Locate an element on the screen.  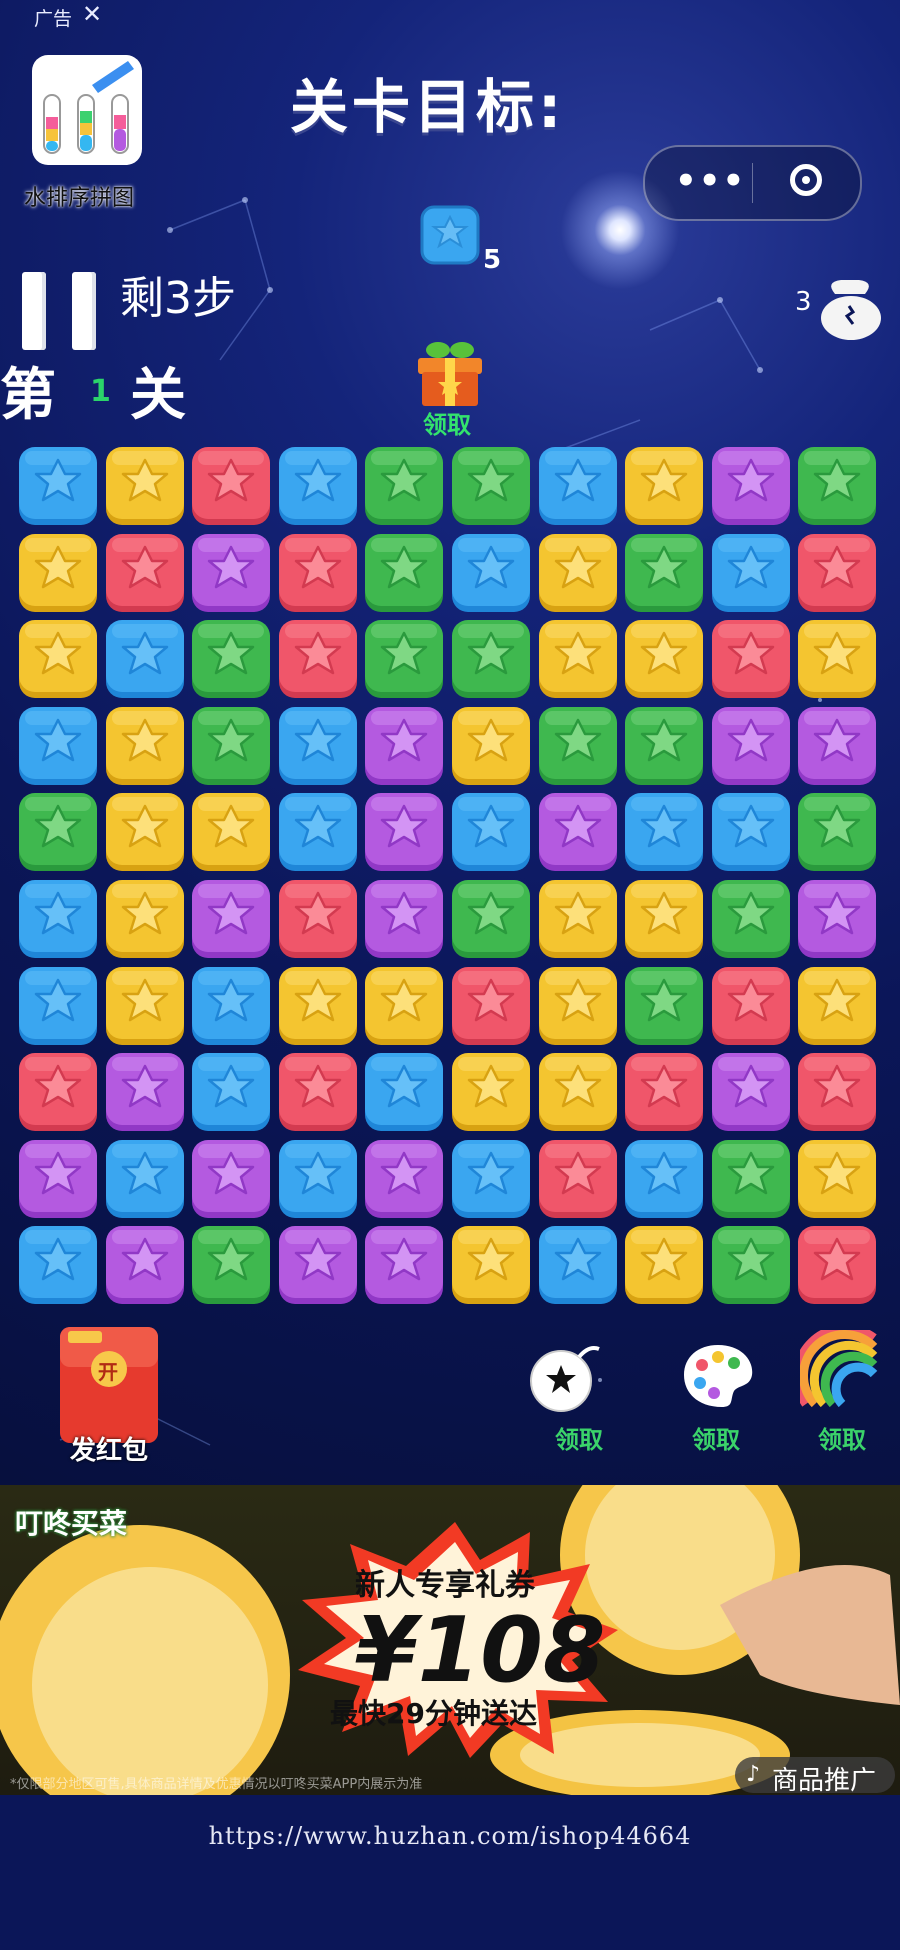
app-icon is located at coordinates (87, 110).